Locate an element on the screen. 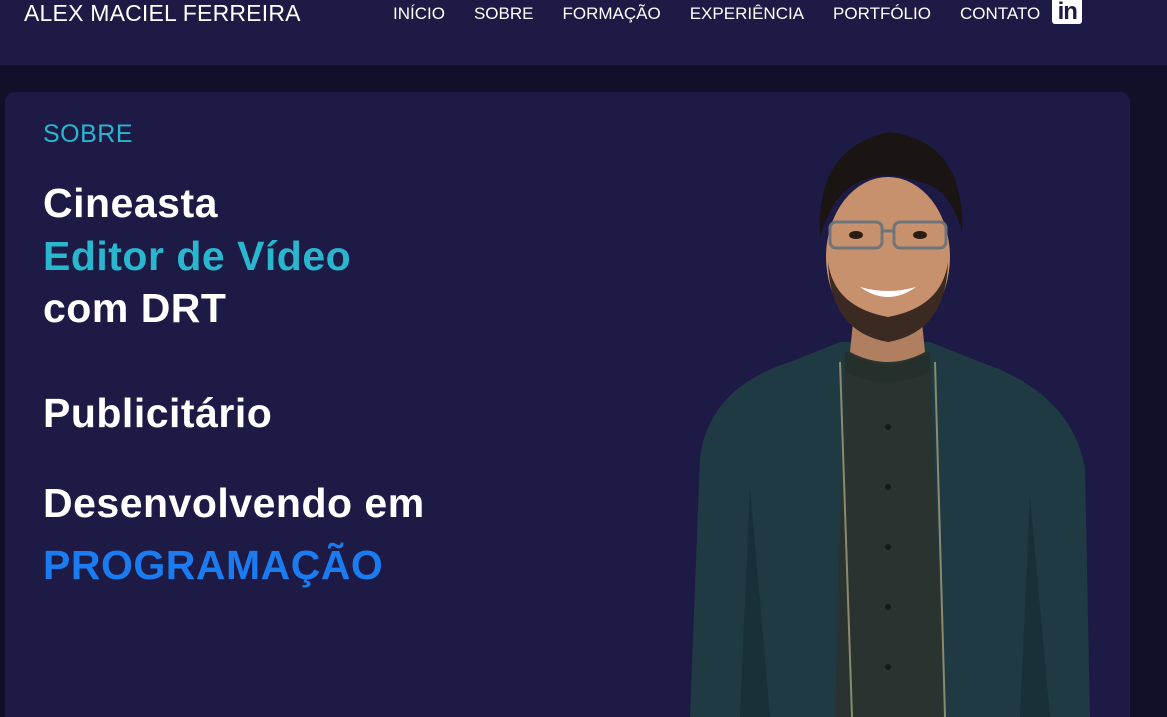  nav-item-sobre: SOBRE is located at coordinates (504, 14).